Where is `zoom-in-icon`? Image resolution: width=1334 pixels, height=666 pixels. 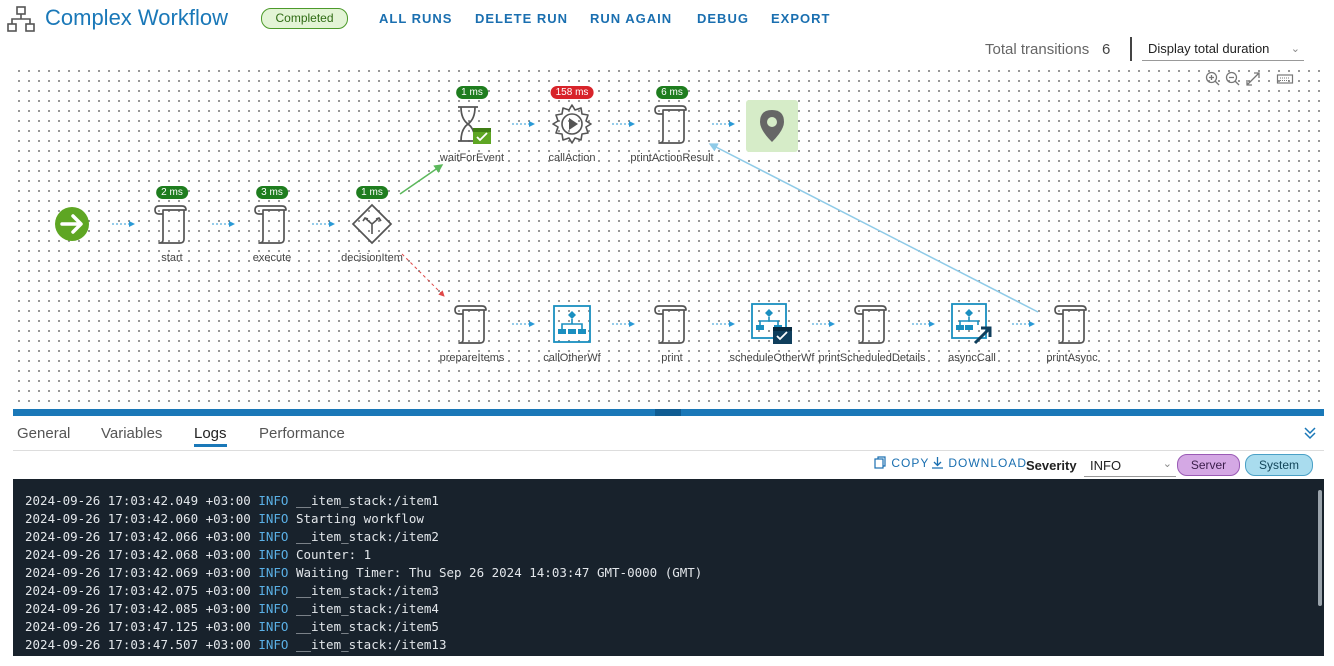 zoom-in-icon is located at coordinates (1213, 79).